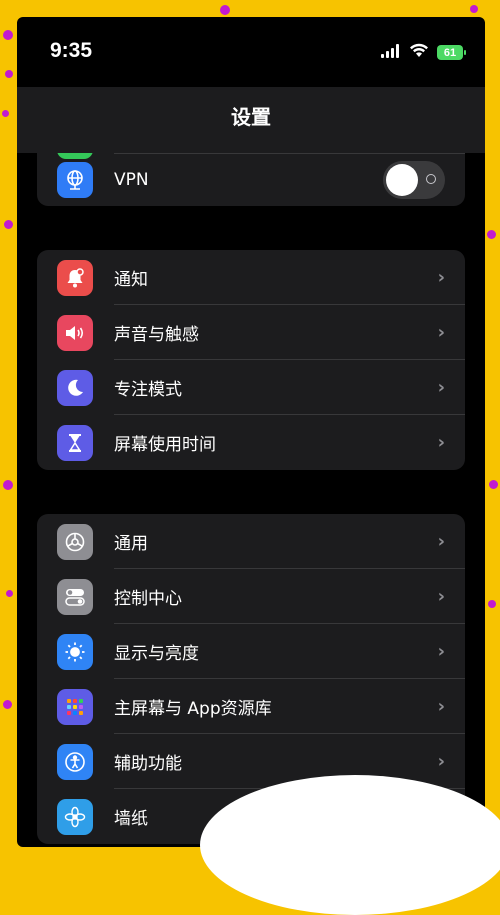  I want to click on speaker-icon, so click(75, 332).